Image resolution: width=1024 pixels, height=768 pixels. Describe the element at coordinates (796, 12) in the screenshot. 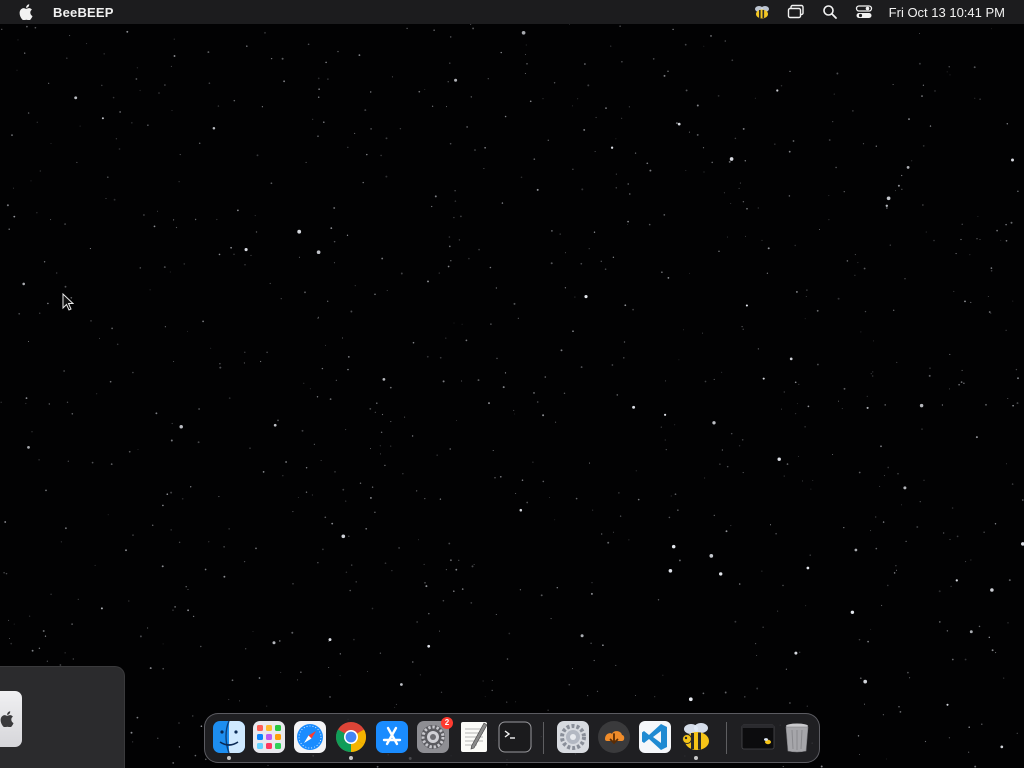

I see `screen-mirroring-icon` at that location.